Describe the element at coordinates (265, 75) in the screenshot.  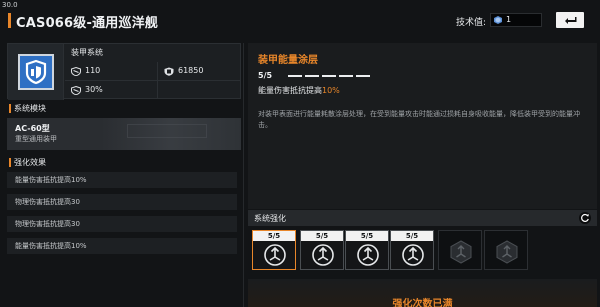
I see `detail-level: 5/5` at that location.